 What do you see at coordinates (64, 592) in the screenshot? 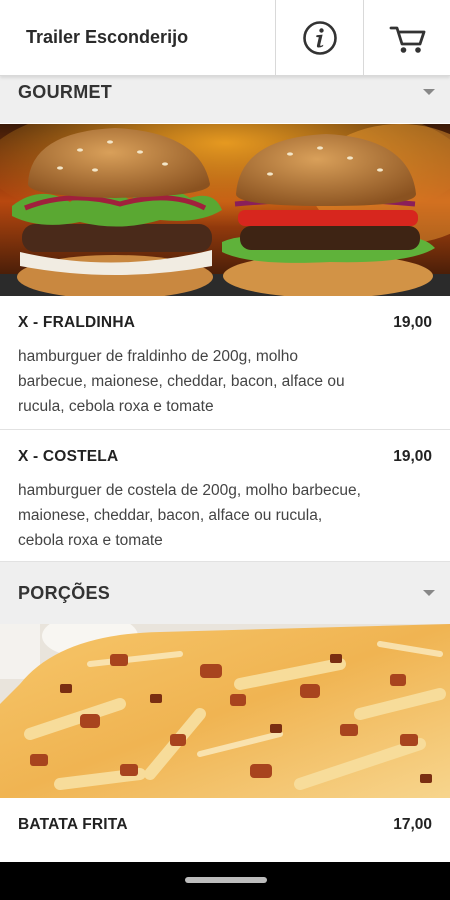
I see `category-title: PORÇÕES` at bounding box center [64, 592].